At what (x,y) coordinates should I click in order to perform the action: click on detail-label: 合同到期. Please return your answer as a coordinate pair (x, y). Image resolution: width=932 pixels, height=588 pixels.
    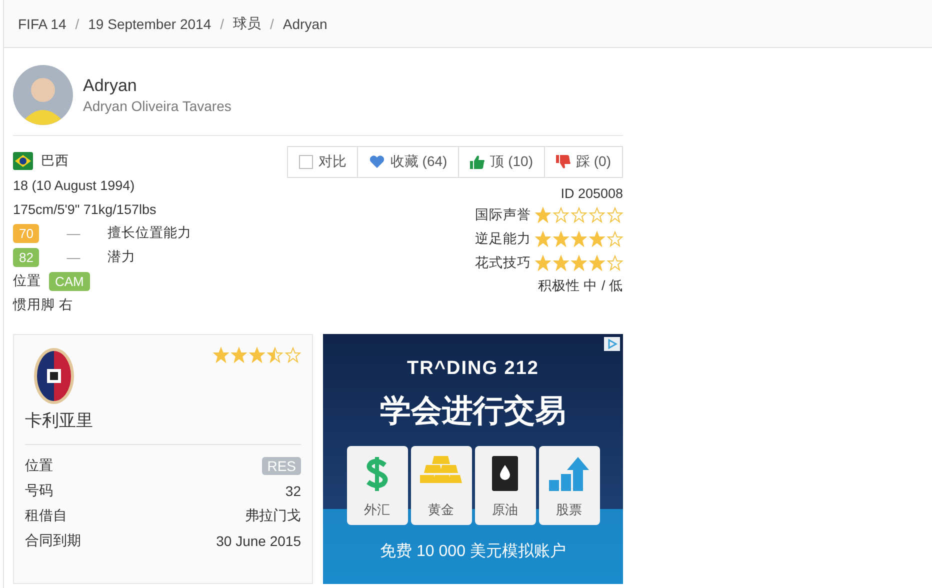
    Looking at the image, I should click on (53, 541).